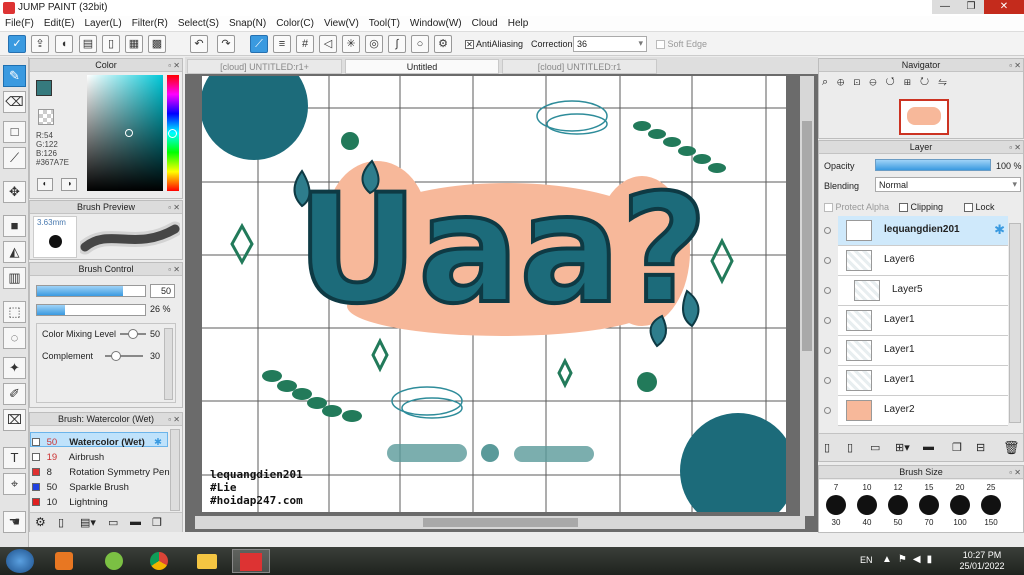  What do you see at coordinates (875, 447) in the screenshot?
I see `layer-page-icon: ▭` at bounding box center [875, 447].